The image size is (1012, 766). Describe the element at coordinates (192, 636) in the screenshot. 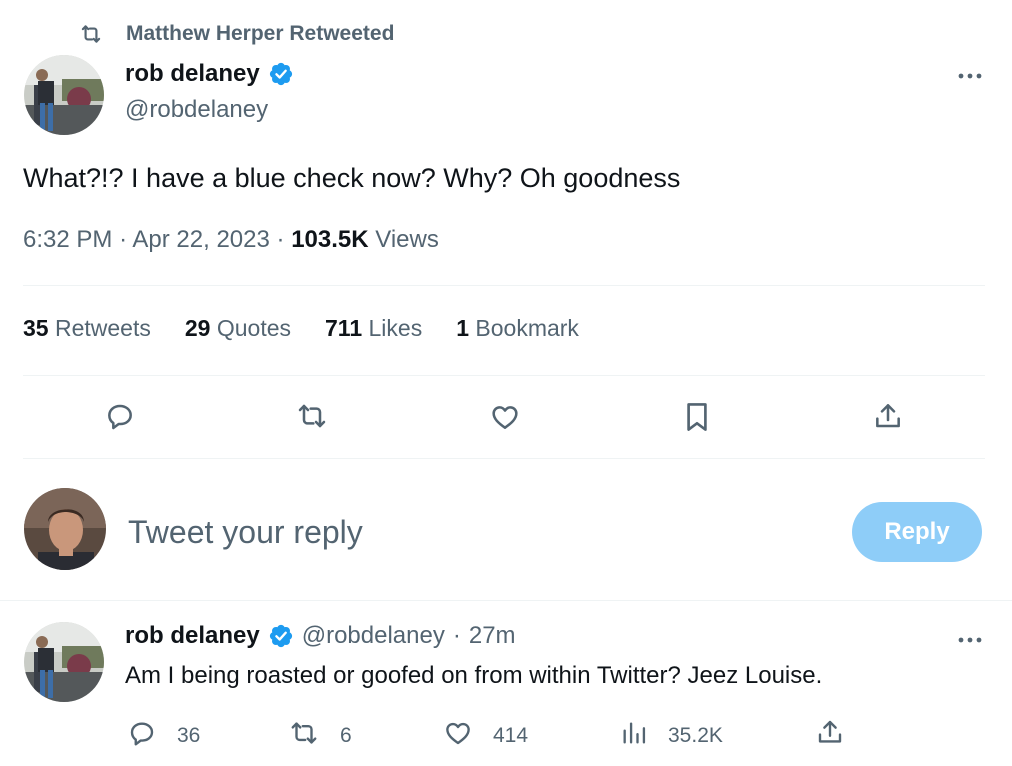

I see `reply-author-name: rob delaney` at that location.